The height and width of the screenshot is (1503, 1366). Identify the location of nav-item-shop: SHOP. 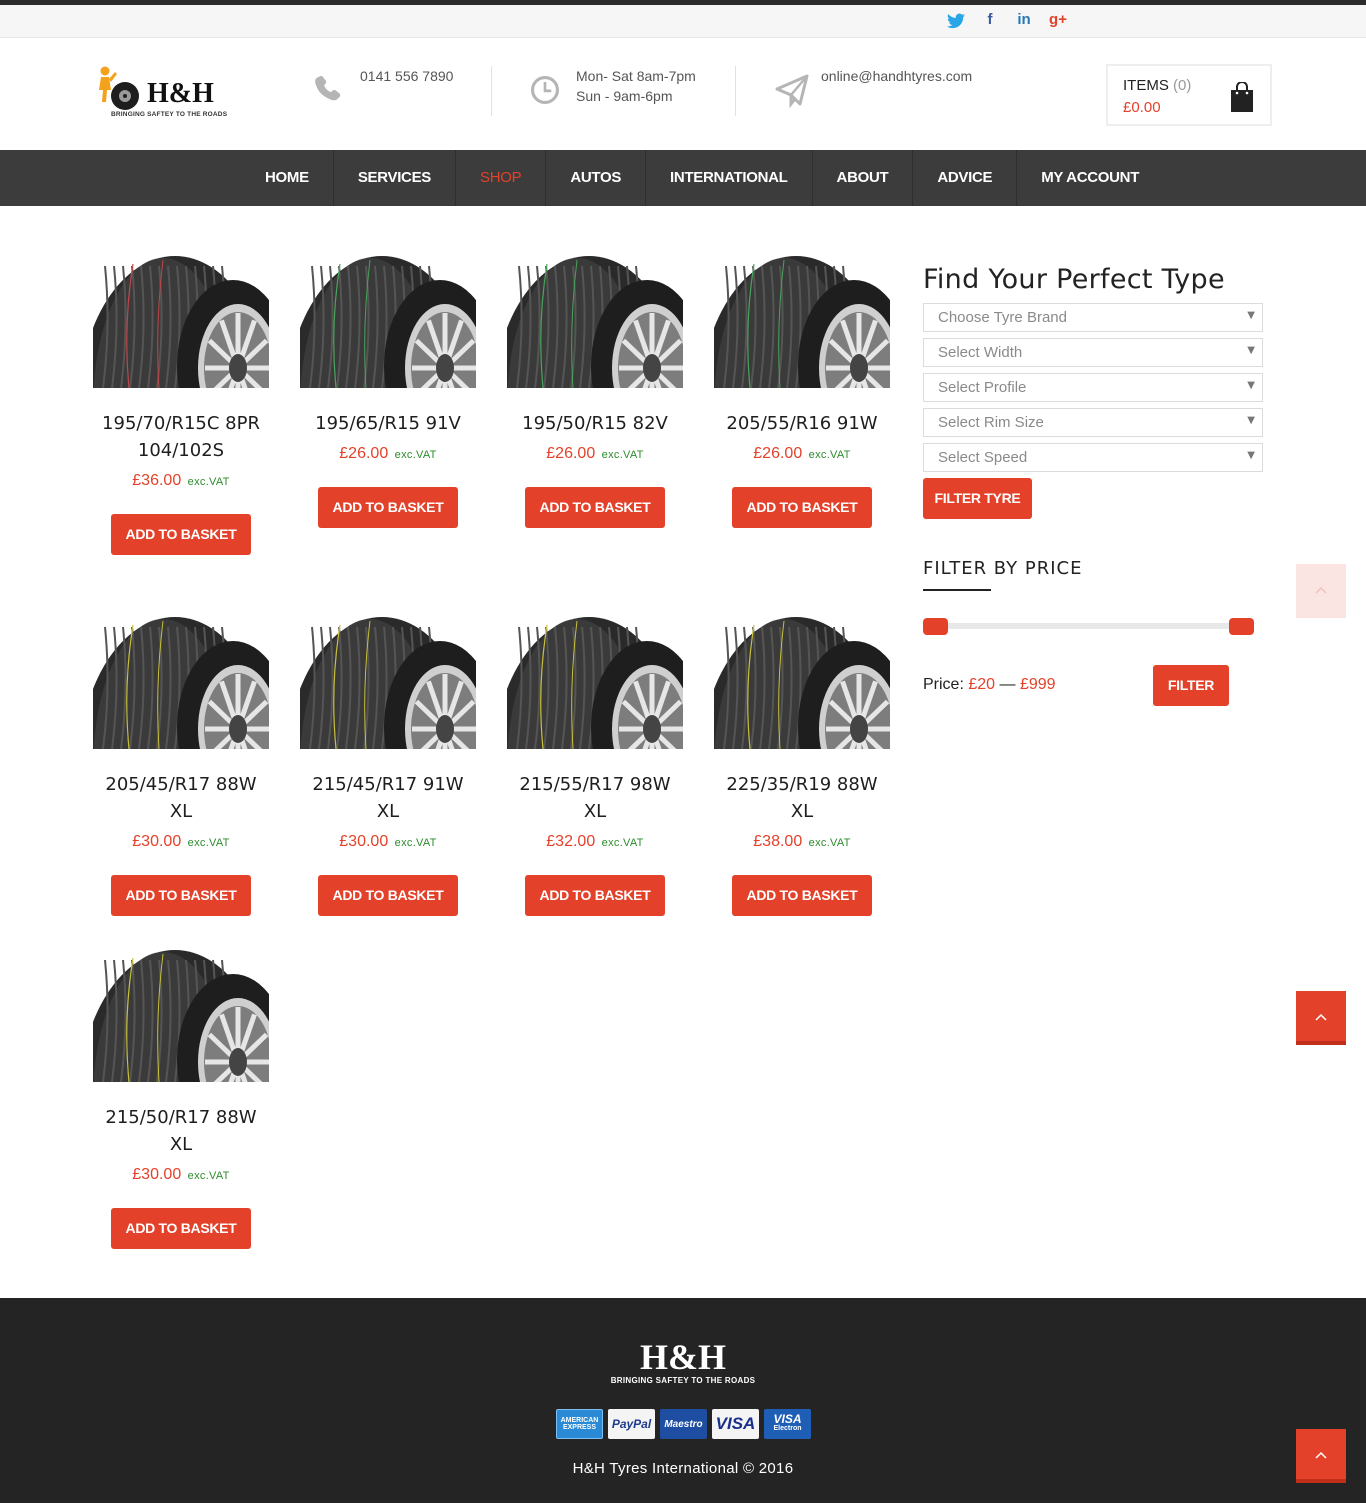
(501, 178).